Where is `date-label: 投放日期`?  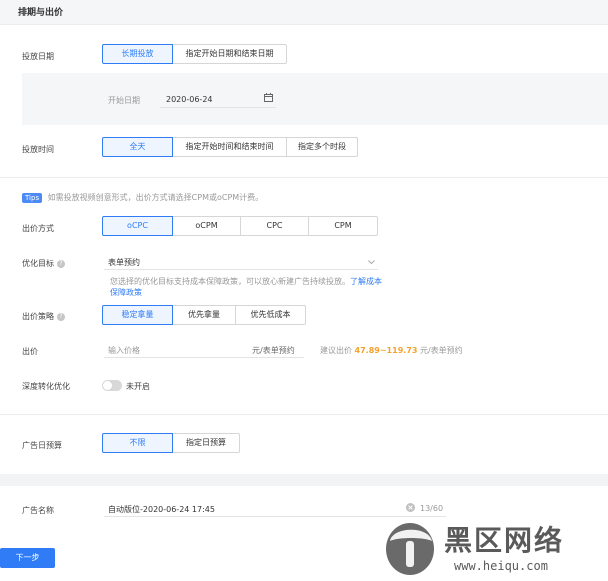 date-label: 投放日期 is located at coordinates (38, 56).